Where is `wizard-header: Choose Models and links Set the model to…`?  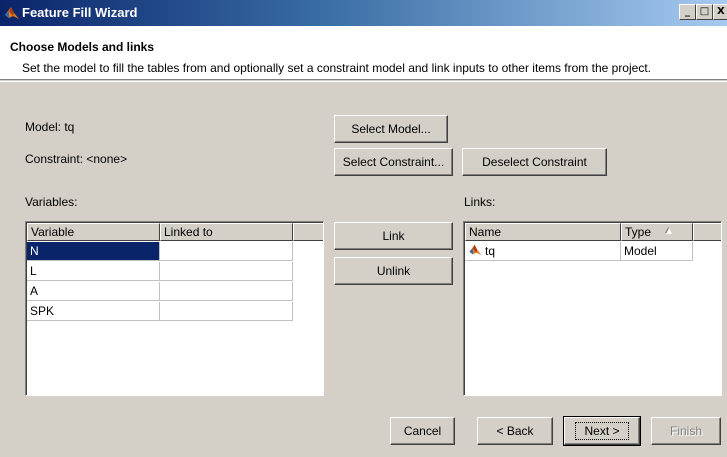
wizard-header: Choose Models and links Set the model to… is located at coordinates (363, 53).